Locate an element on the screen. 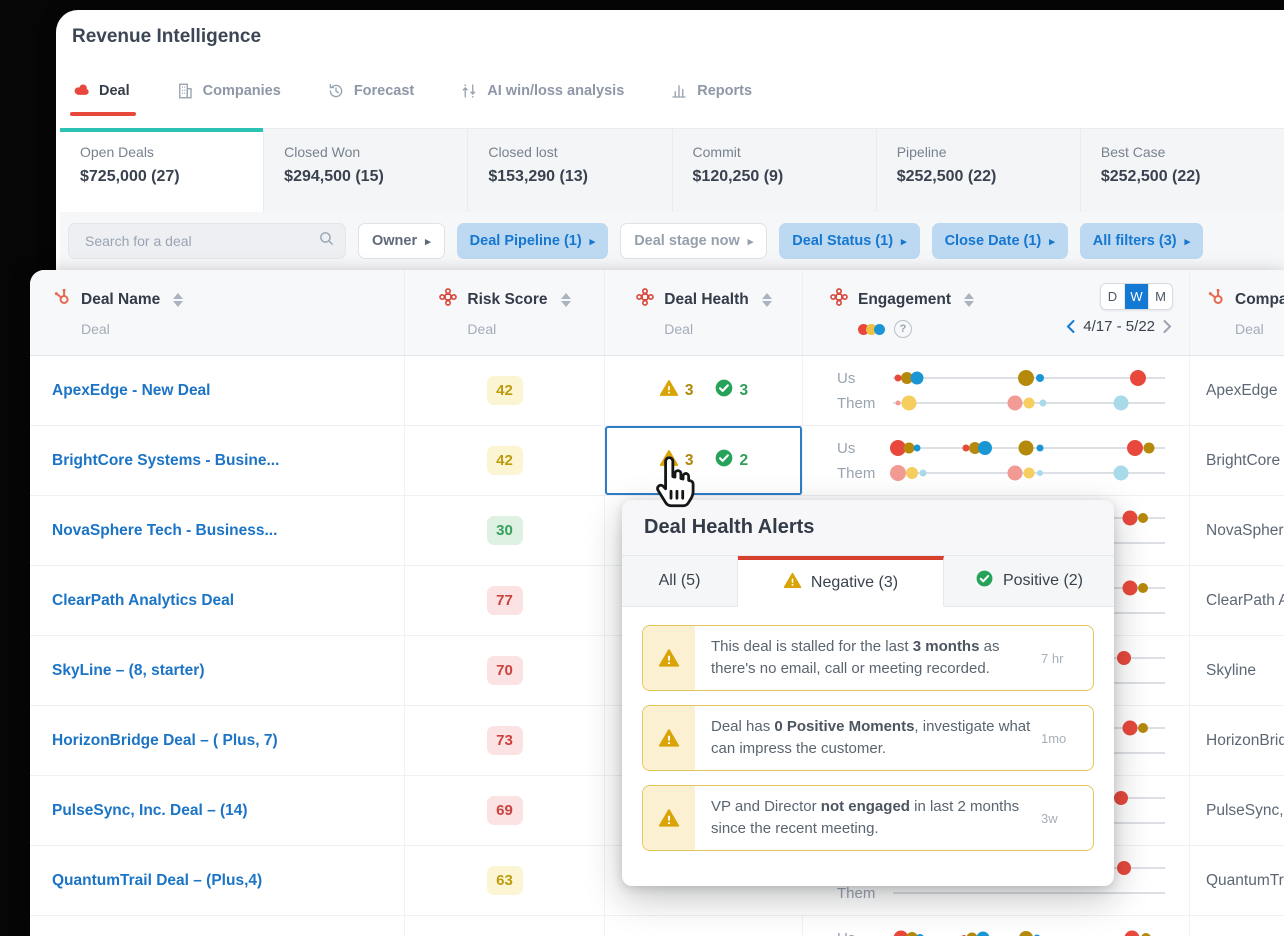  win-loss-icon is located at coordinates (469, 91).